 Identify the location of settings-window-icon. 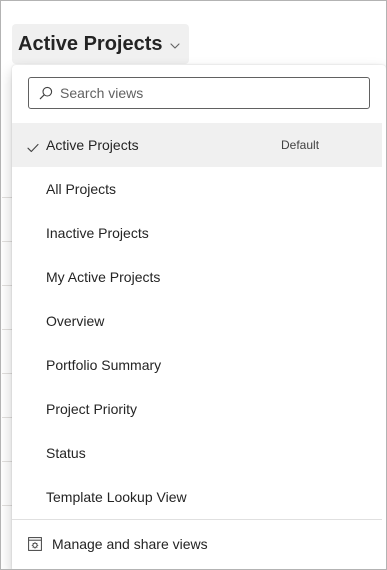
(35, 544).